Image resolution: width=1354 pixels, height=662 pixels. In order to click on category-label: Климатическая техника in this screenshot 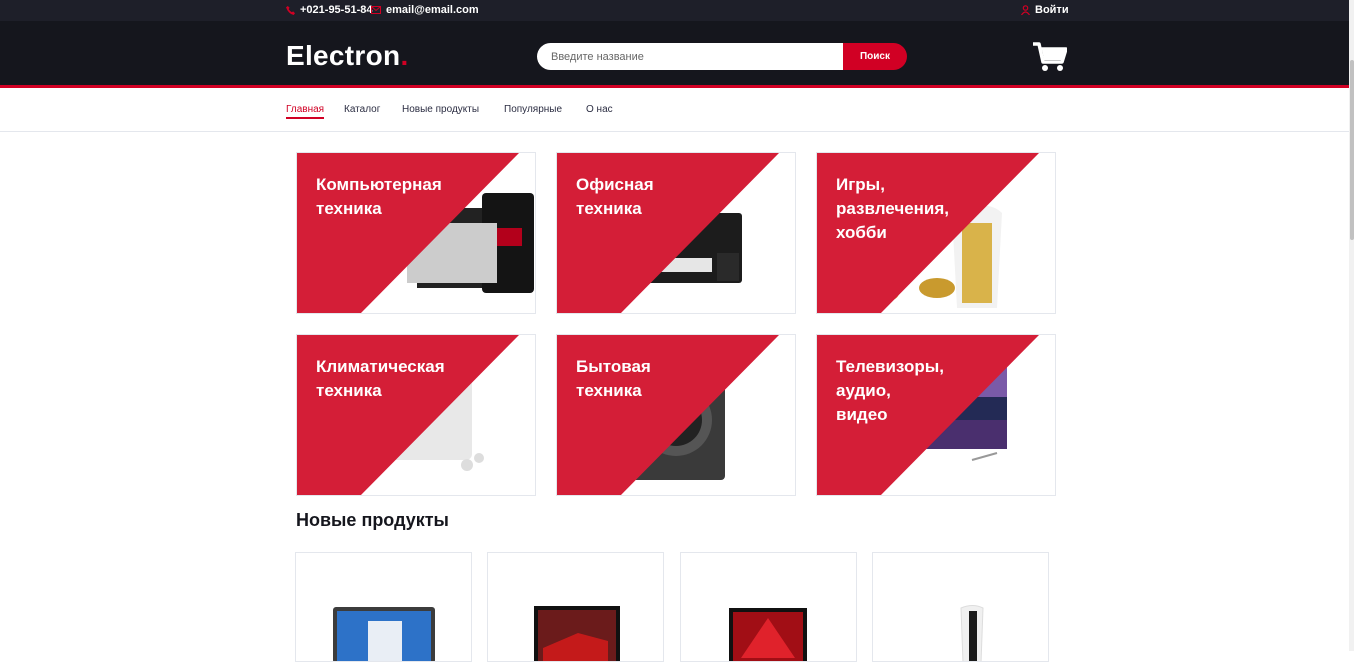, I will do `click(380, 378)`.